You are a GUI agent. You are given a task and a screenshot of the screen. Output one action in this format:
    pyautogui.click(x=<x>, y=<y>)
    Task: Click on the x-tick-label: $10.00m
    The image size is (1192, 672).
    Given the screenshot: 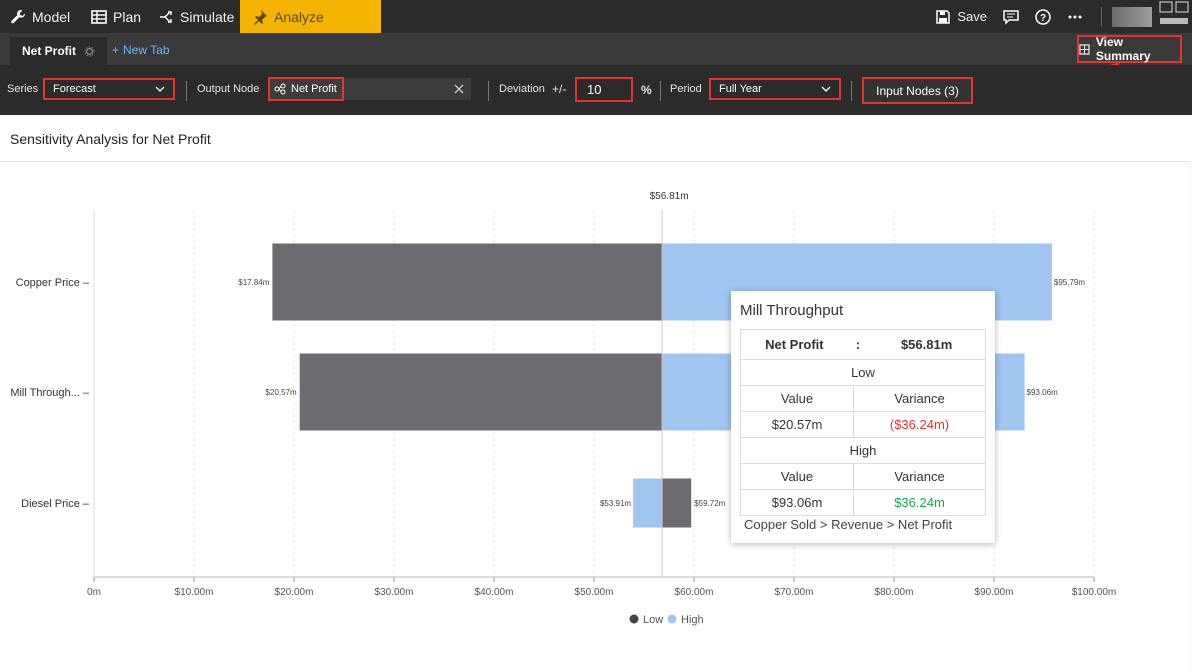 What is the action you would take?
    pyautogui.click(x=194, y=592)
    